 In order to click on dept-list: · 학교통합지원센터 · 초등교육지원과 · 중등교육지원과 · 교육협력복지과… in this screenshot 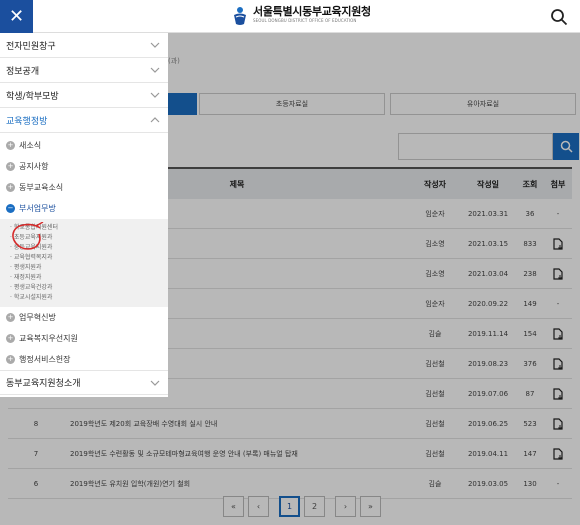, I will do `click(84, 263)`.